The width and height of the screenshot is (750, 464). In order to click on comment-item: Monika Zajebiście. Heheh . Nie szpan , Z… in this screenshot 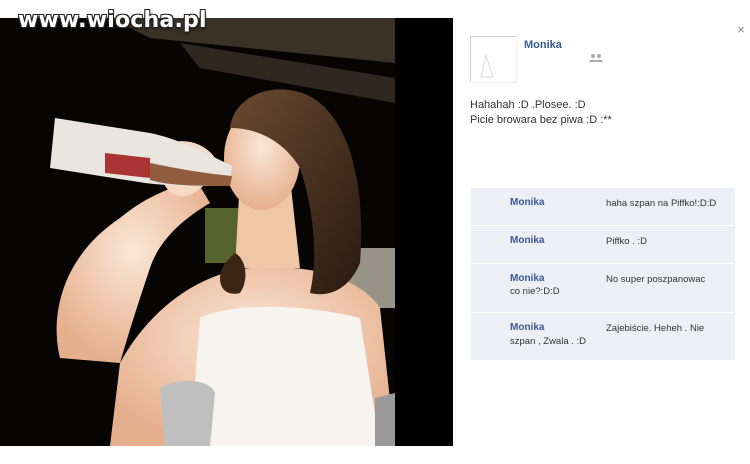, I will do `click(603, 337)`.